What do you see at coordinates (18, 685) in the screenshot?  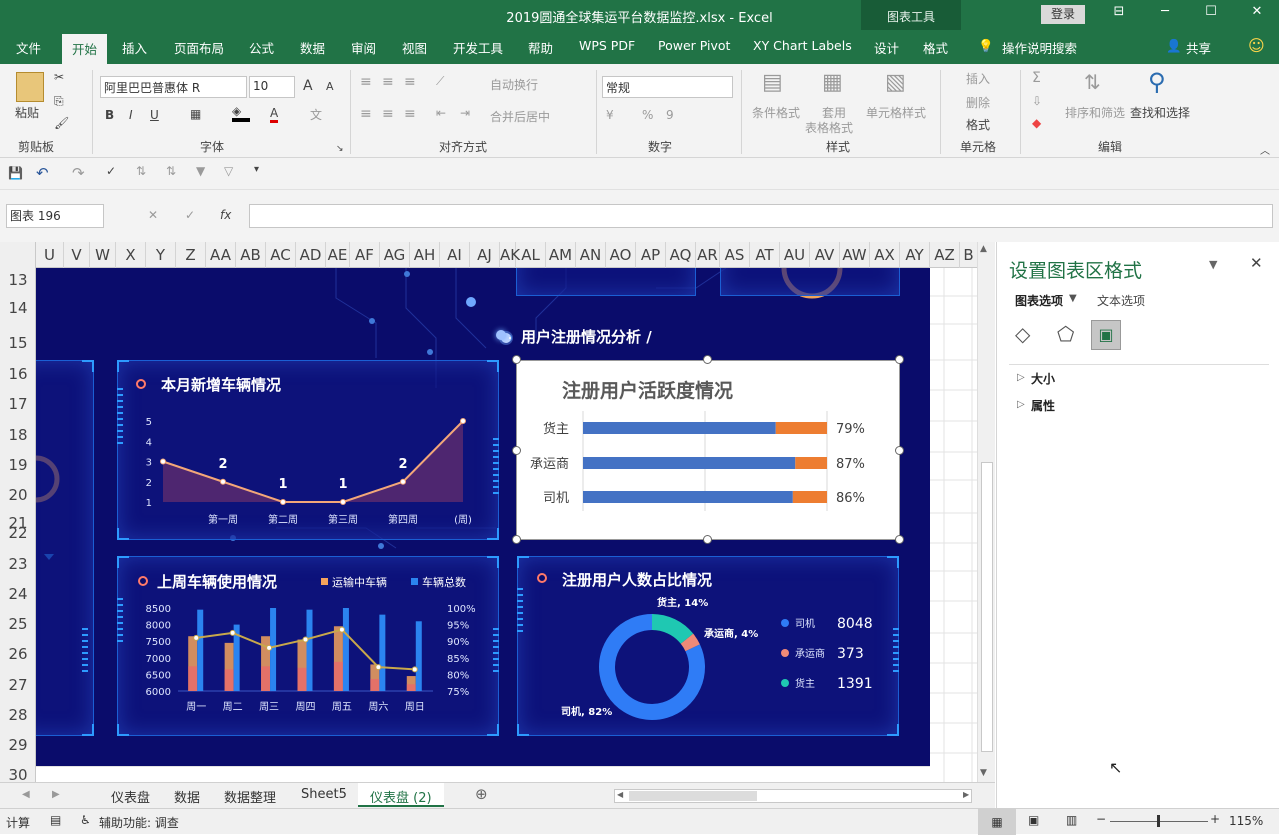 I see `row-header: 27` at bounding box center [18, 685].